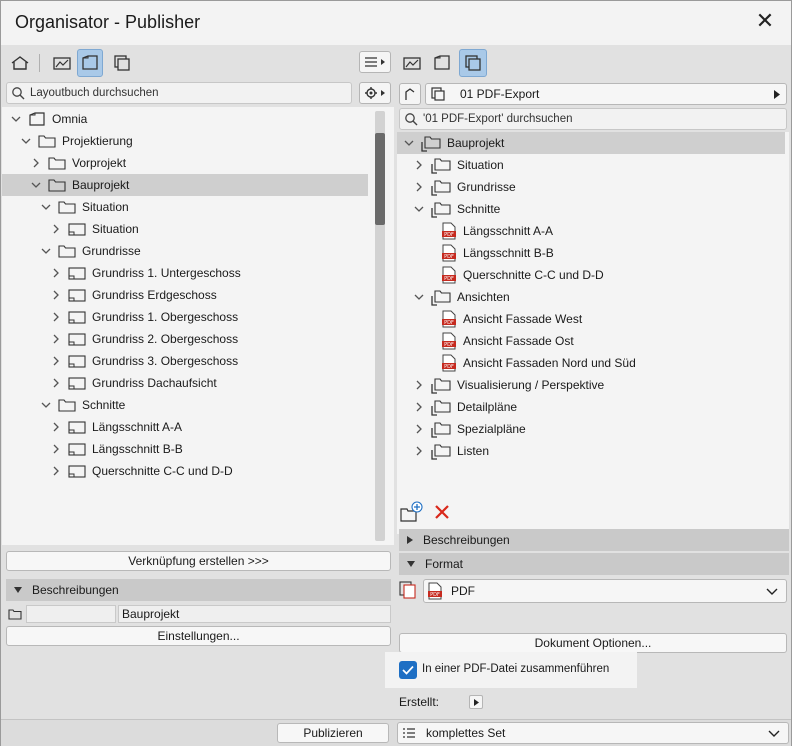 This screenshot has width=792, height=746. Describe the element at coordinates (593, 119) in the screenshot. I see `right-search-field: '01 PDF-Export' durchsuchen` at that location.